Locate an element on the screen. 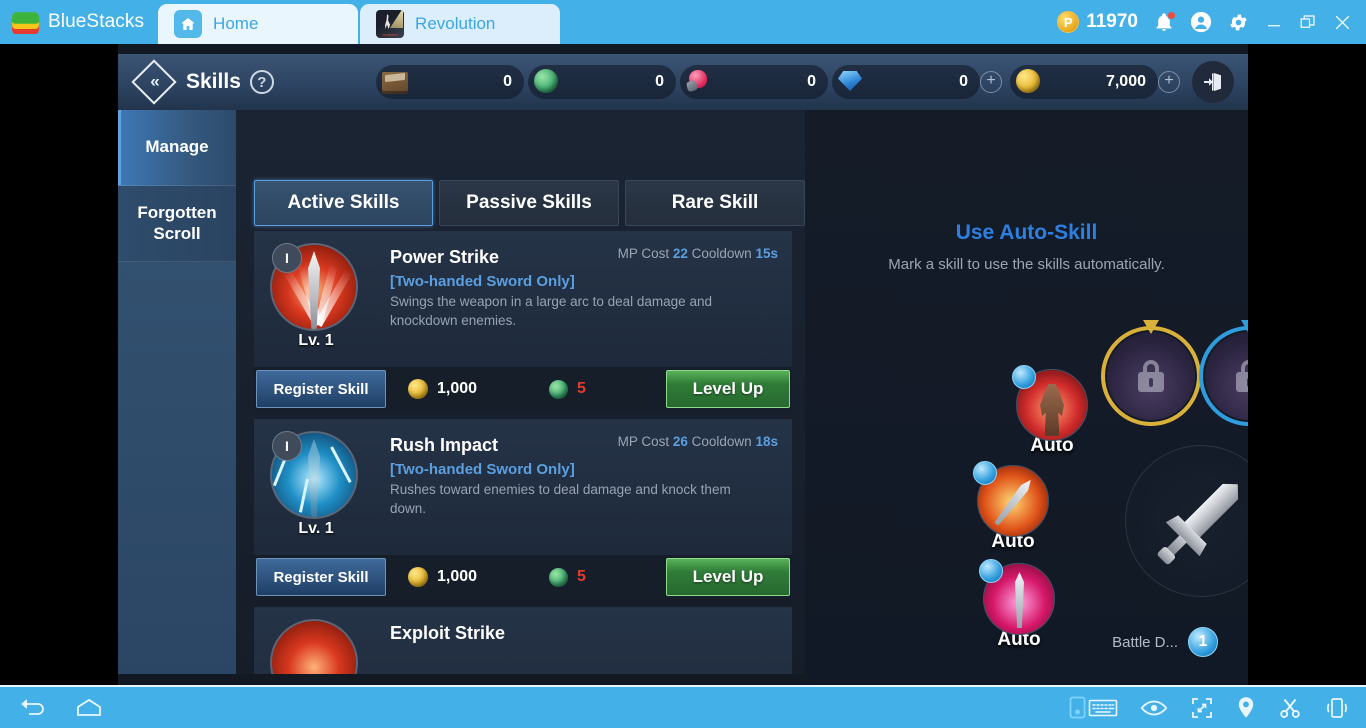  tablet-icon is located at coordinates (1077, 707).